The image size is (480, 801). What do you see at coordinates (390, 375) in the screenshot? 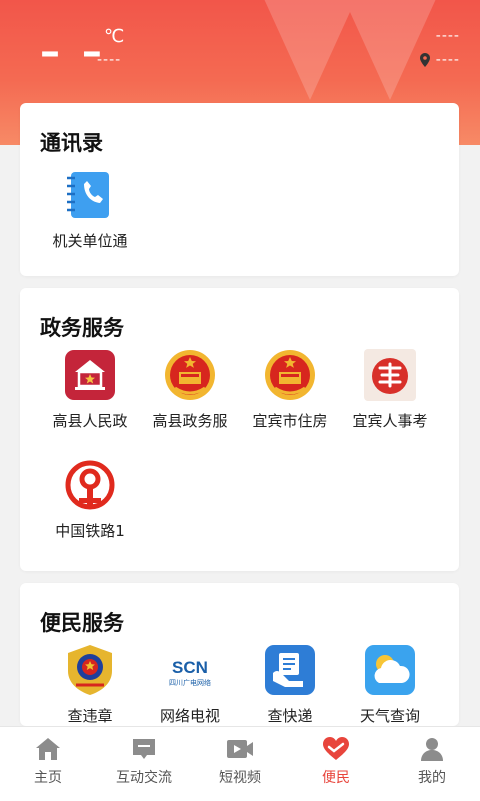
I see `seal-stamp-icon` at bounding box center [390, 375].